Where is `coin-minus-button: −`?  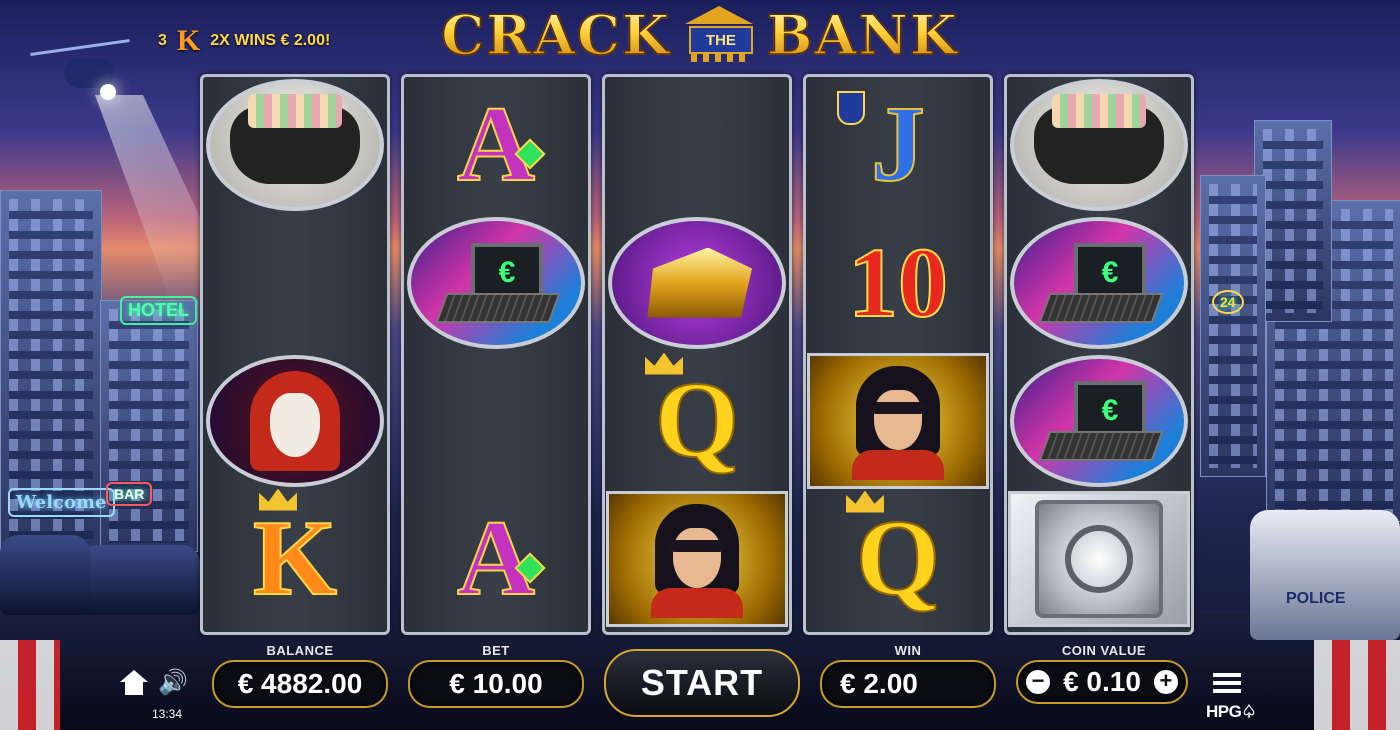 coin-minus-button: − is located at coordinates (1038, 682).